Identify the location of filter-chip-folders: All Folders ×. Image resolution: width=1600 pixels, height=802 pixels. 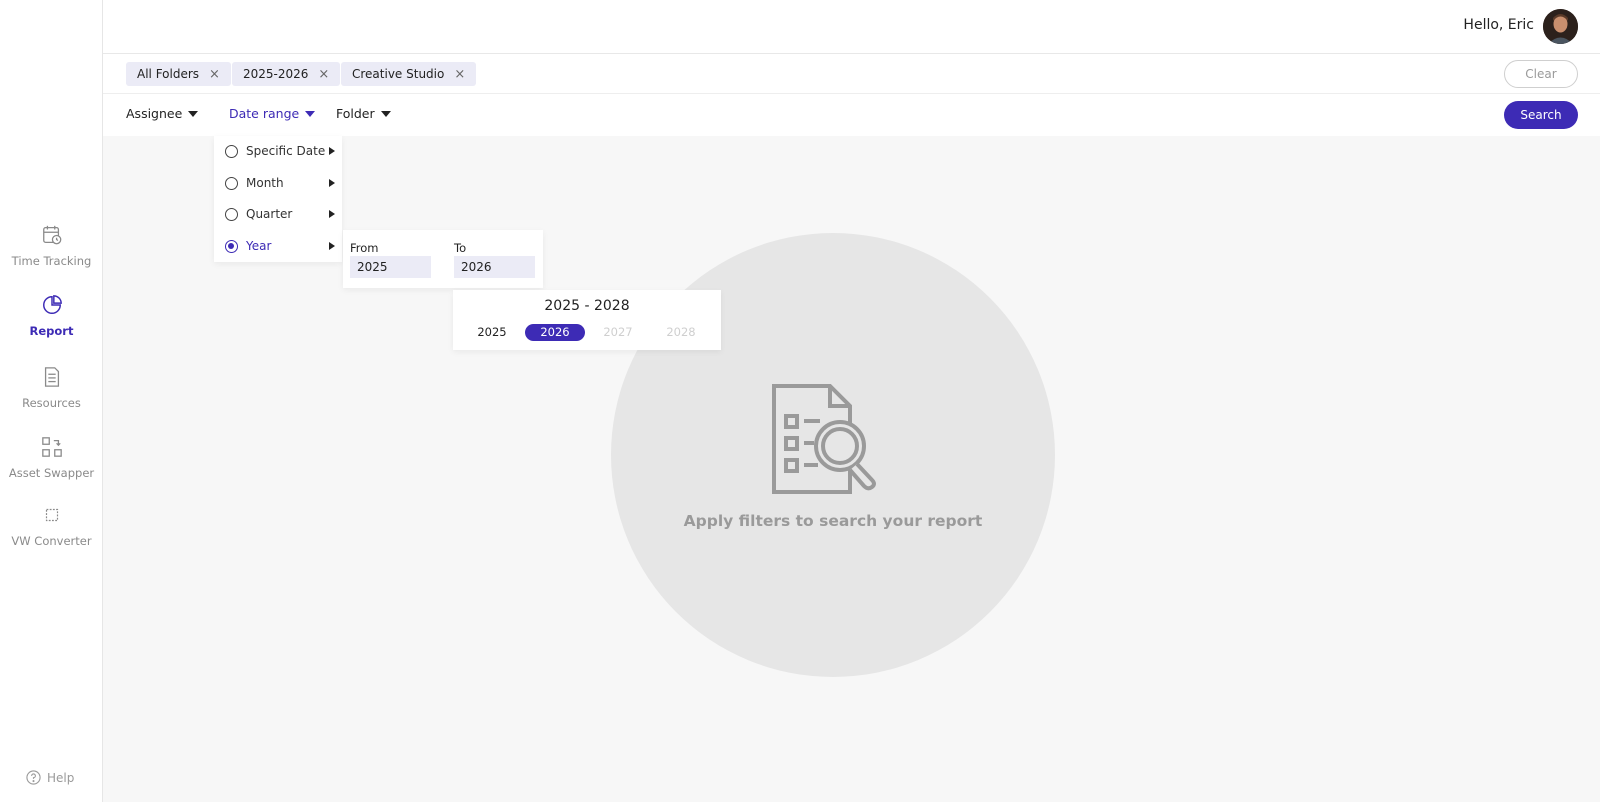
(178, 74).